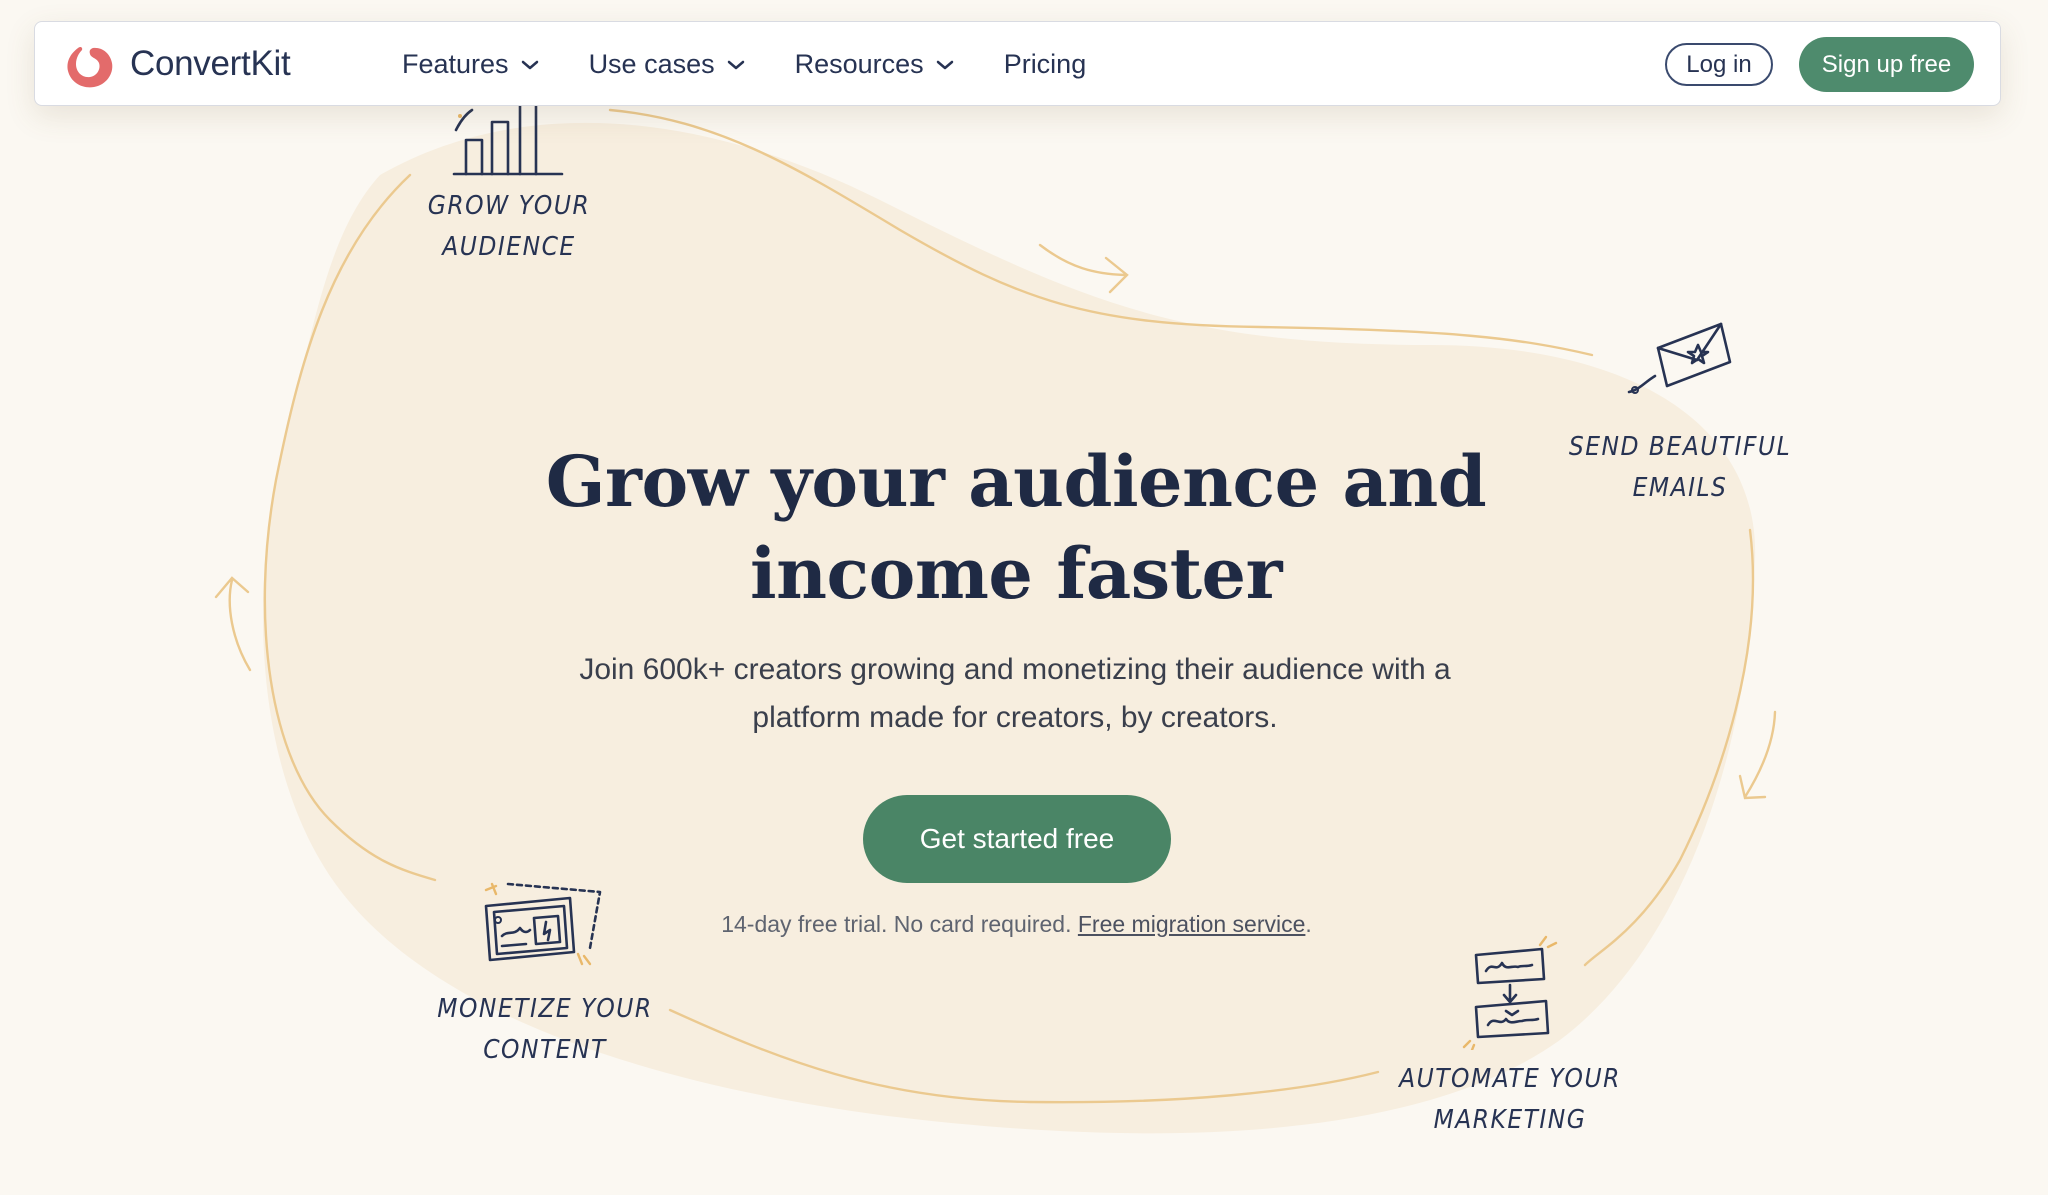 This screenshot has width=2048, height=1195. What do you see at coordinates (1510, 992) in the screenshot?
I see `automation-flow-icon` at bounding box center [1510, 992].